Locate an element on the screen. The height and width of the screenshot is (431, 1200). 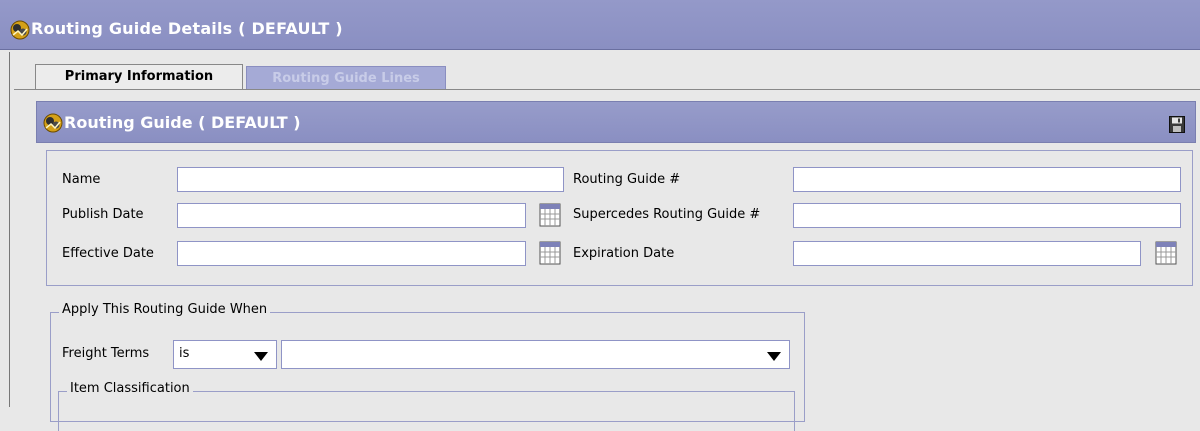
name-input is located at coordinates (370, 179).